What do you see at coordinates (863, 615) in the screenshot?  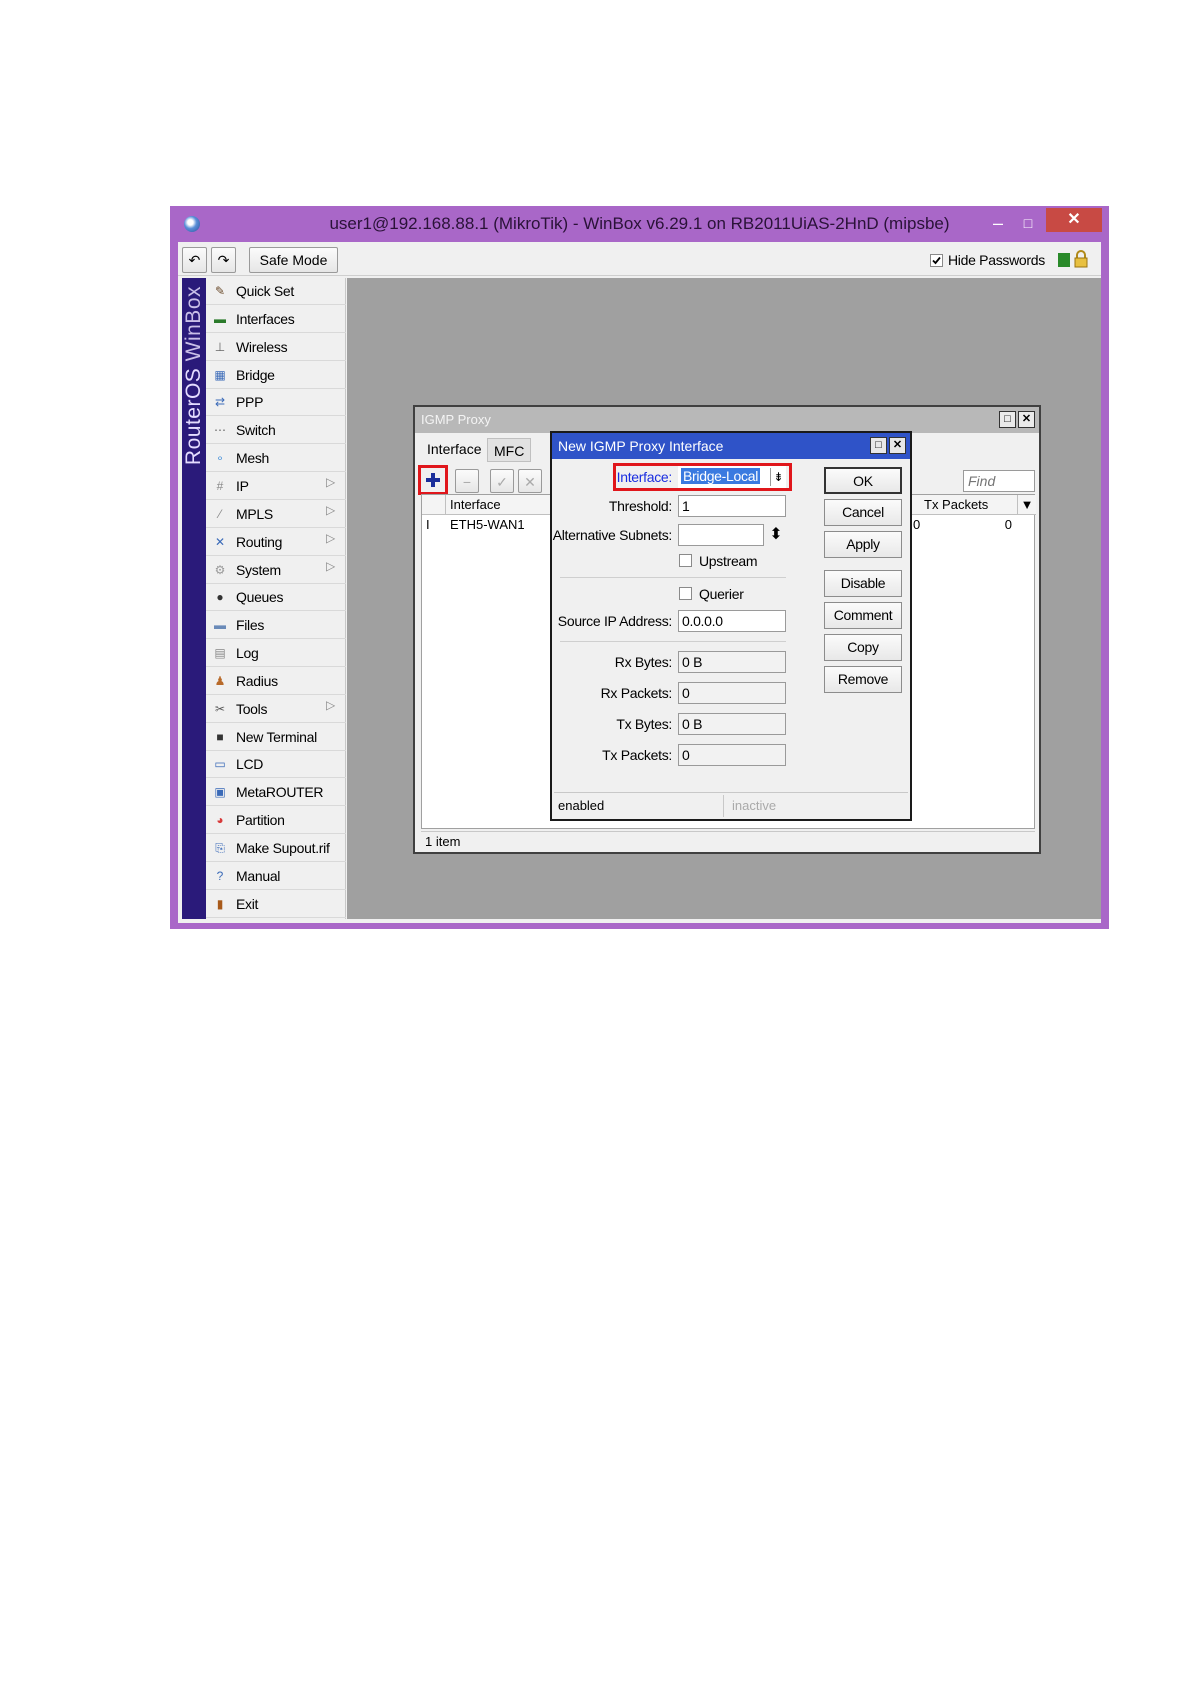 I see `comment-button: Comment` at bounding box center [863, 615].